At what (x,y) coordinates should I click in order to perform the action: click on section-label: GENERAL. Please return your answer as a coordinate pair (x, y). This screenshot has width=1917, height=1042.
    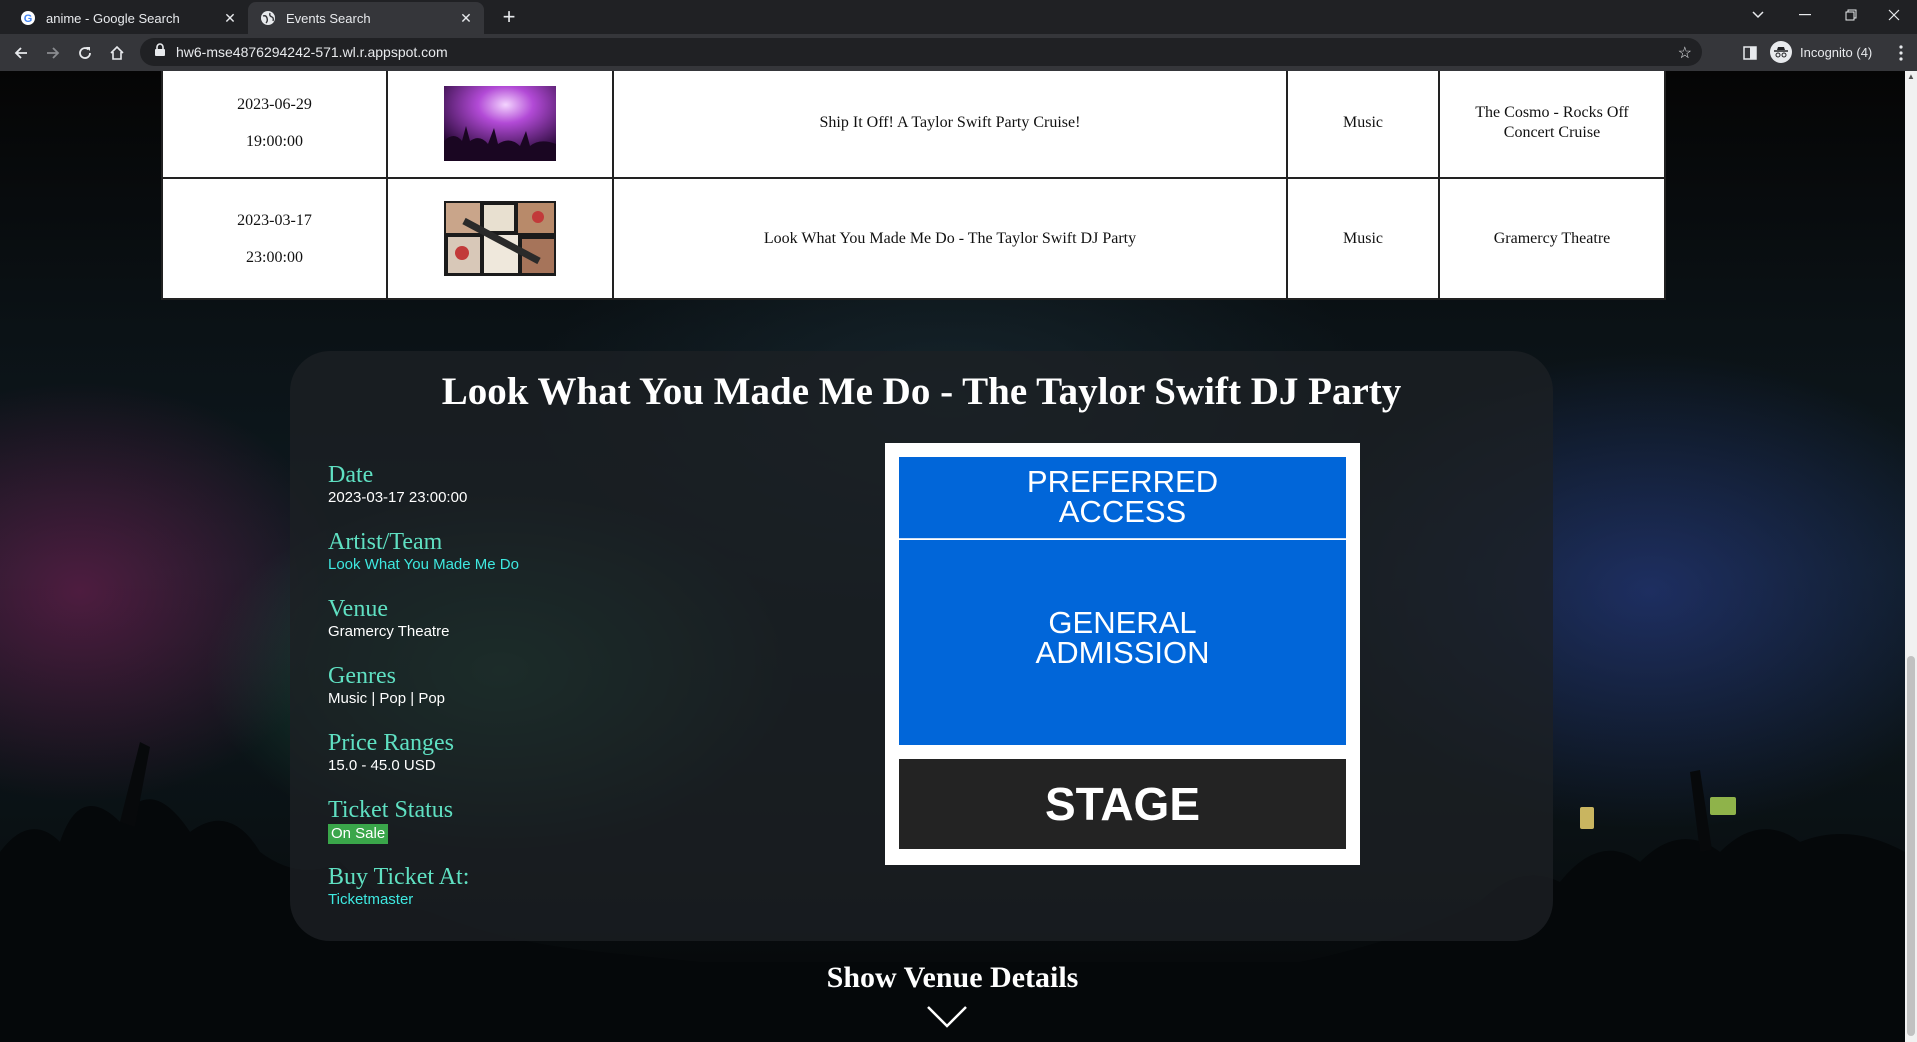
    Looking at the image, I should click on (1122, 622).